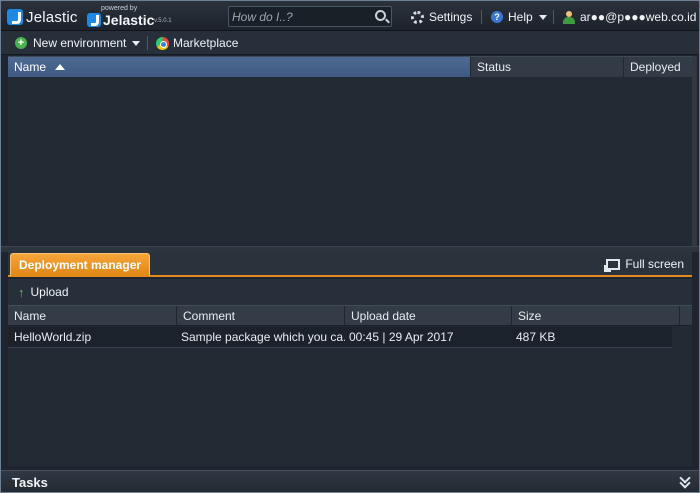 This screenshot has width=700, height=493. I want to click on help-search-input, so click(299, 16).